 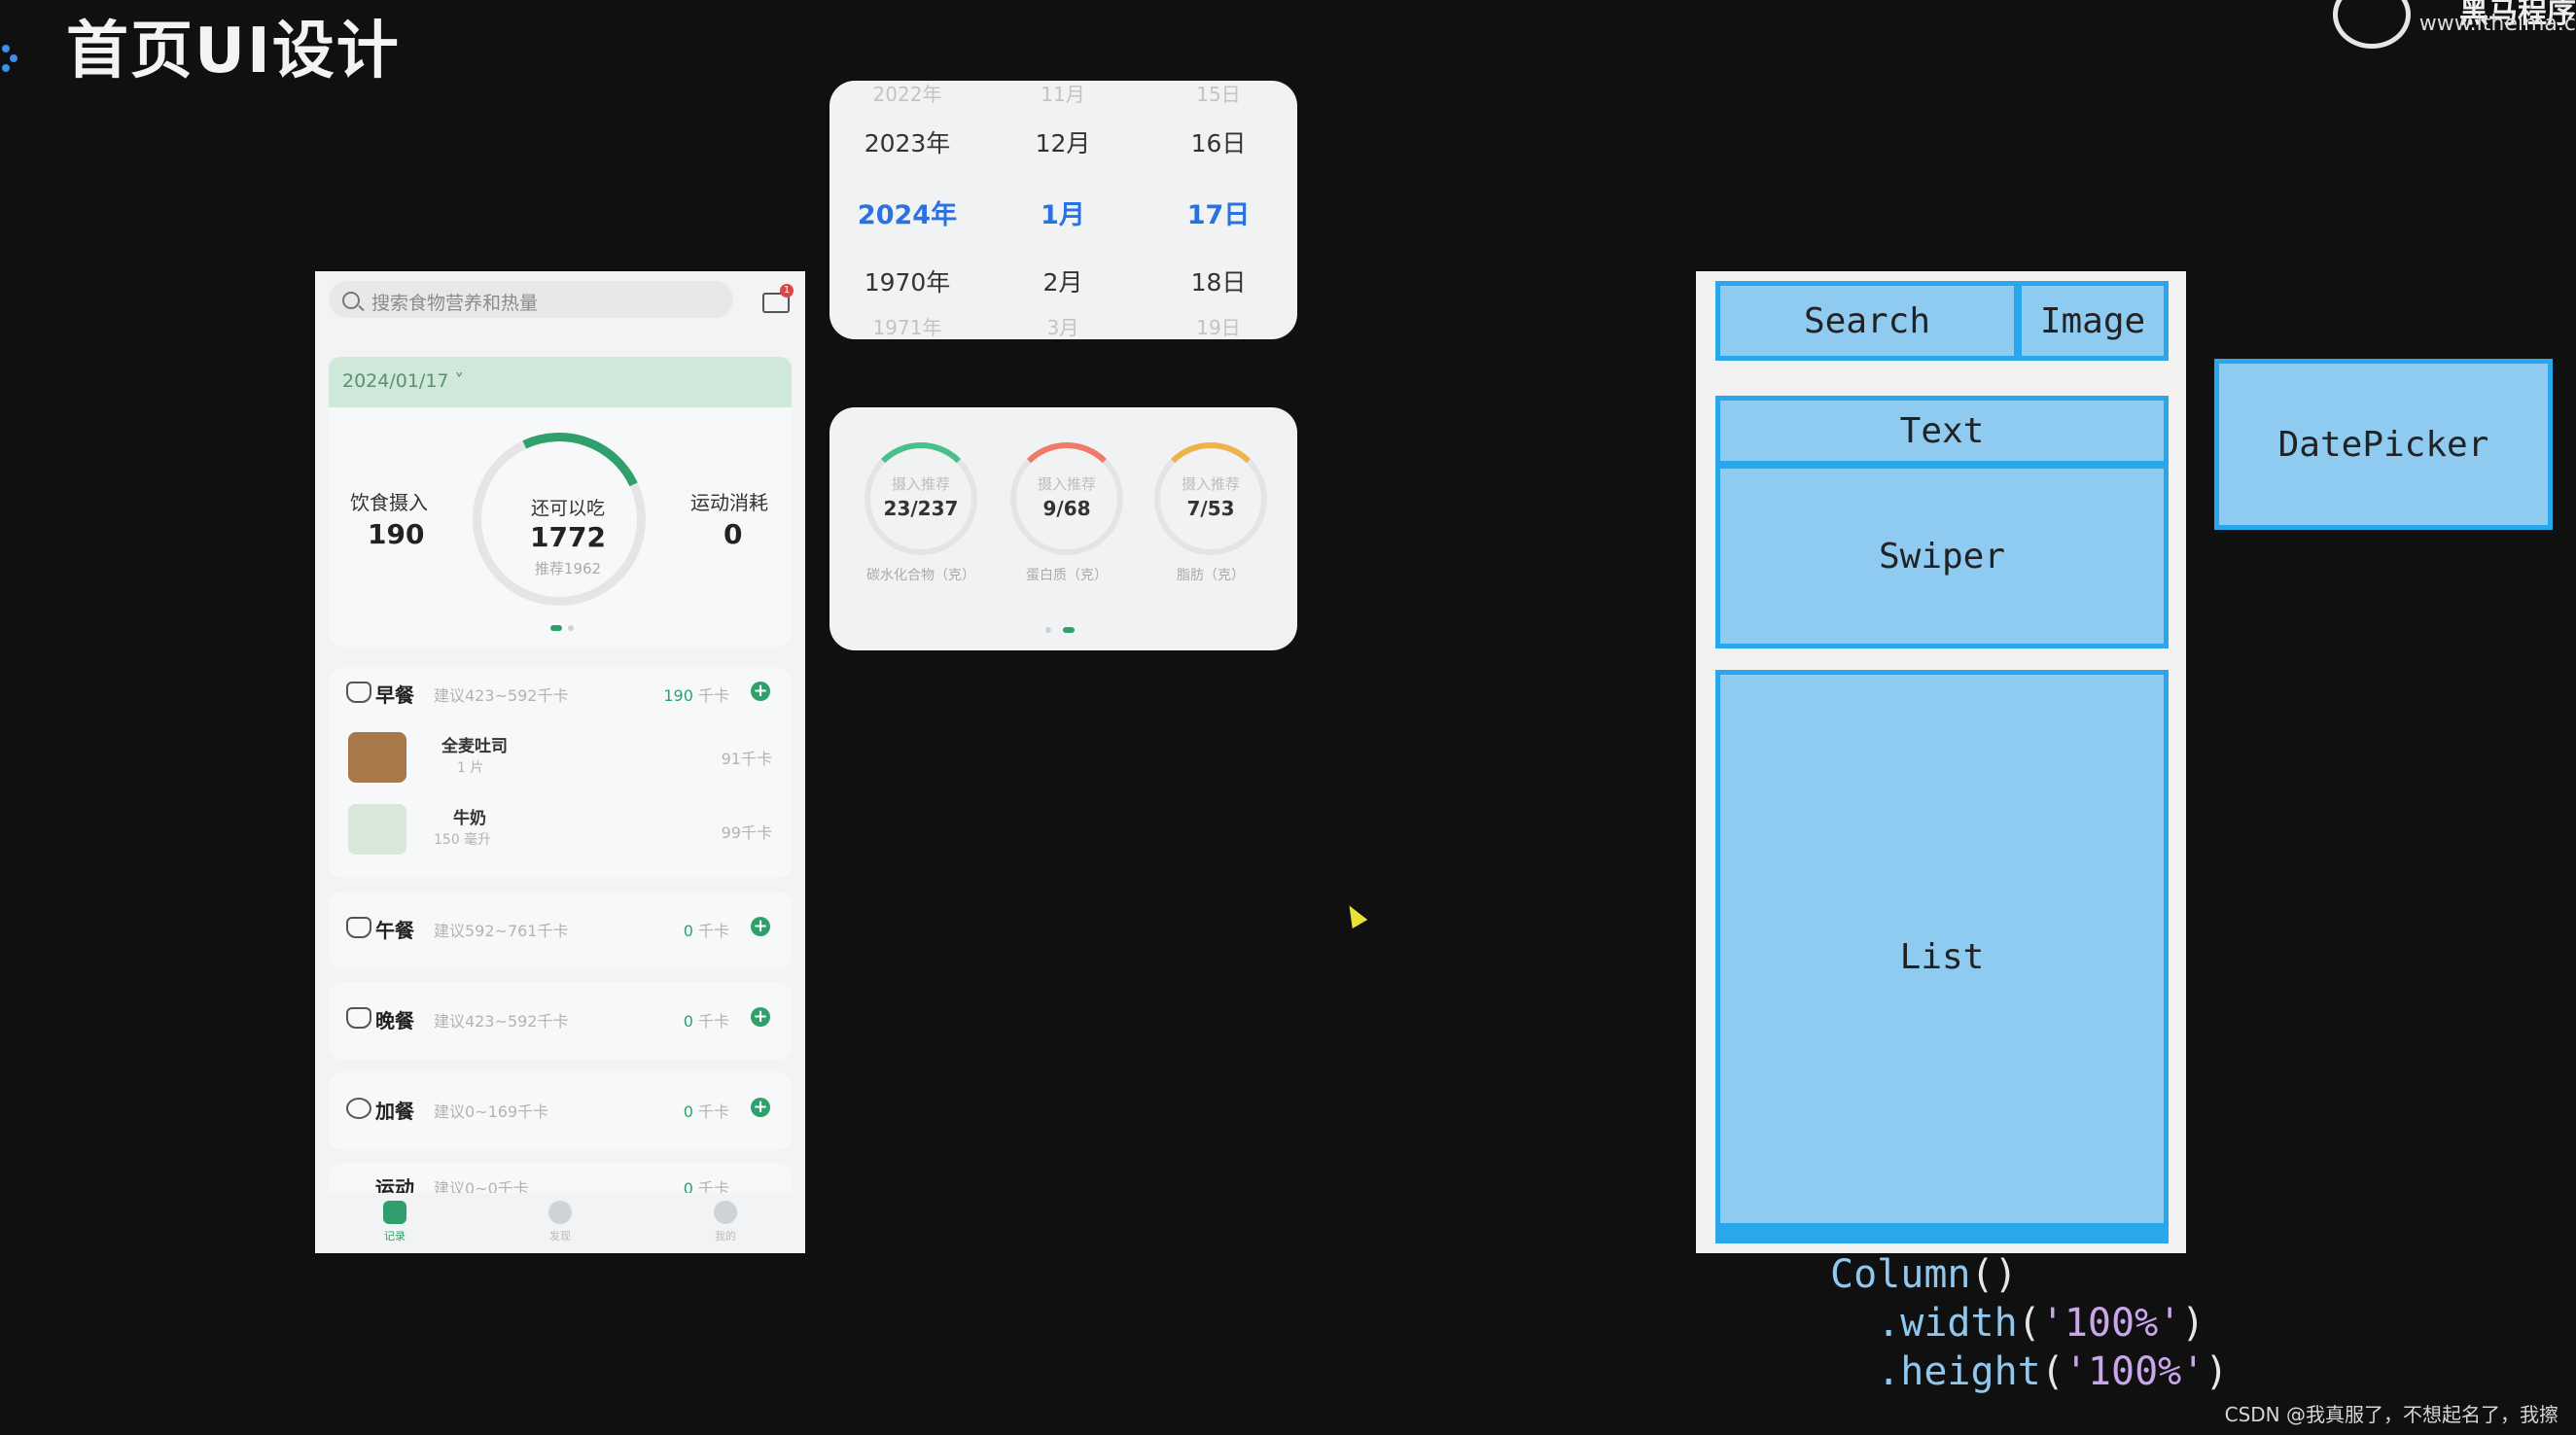 I want to click on picker-month-selected: 1月, so click(x=1063, y=212).